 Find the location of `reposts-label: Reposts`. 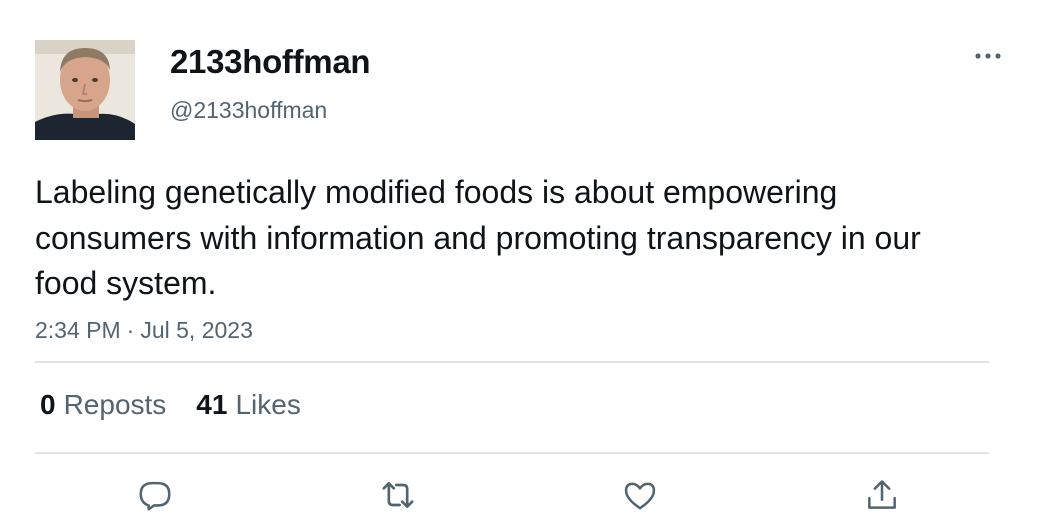

reposts-label: Reposts is located at coordinates (115, 404).